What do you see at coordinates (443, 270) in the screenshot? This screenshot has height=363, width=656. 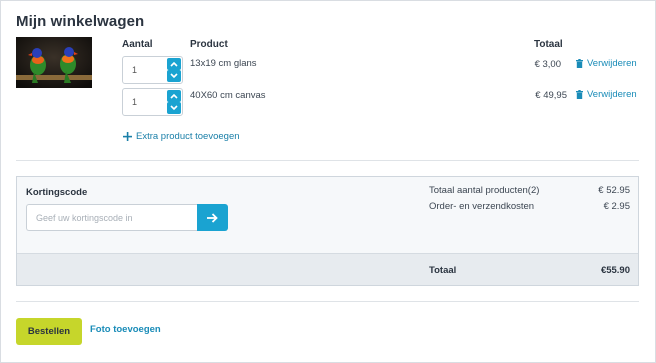 I see `order-total-label: Totaal` at bounding box center [443, 270].